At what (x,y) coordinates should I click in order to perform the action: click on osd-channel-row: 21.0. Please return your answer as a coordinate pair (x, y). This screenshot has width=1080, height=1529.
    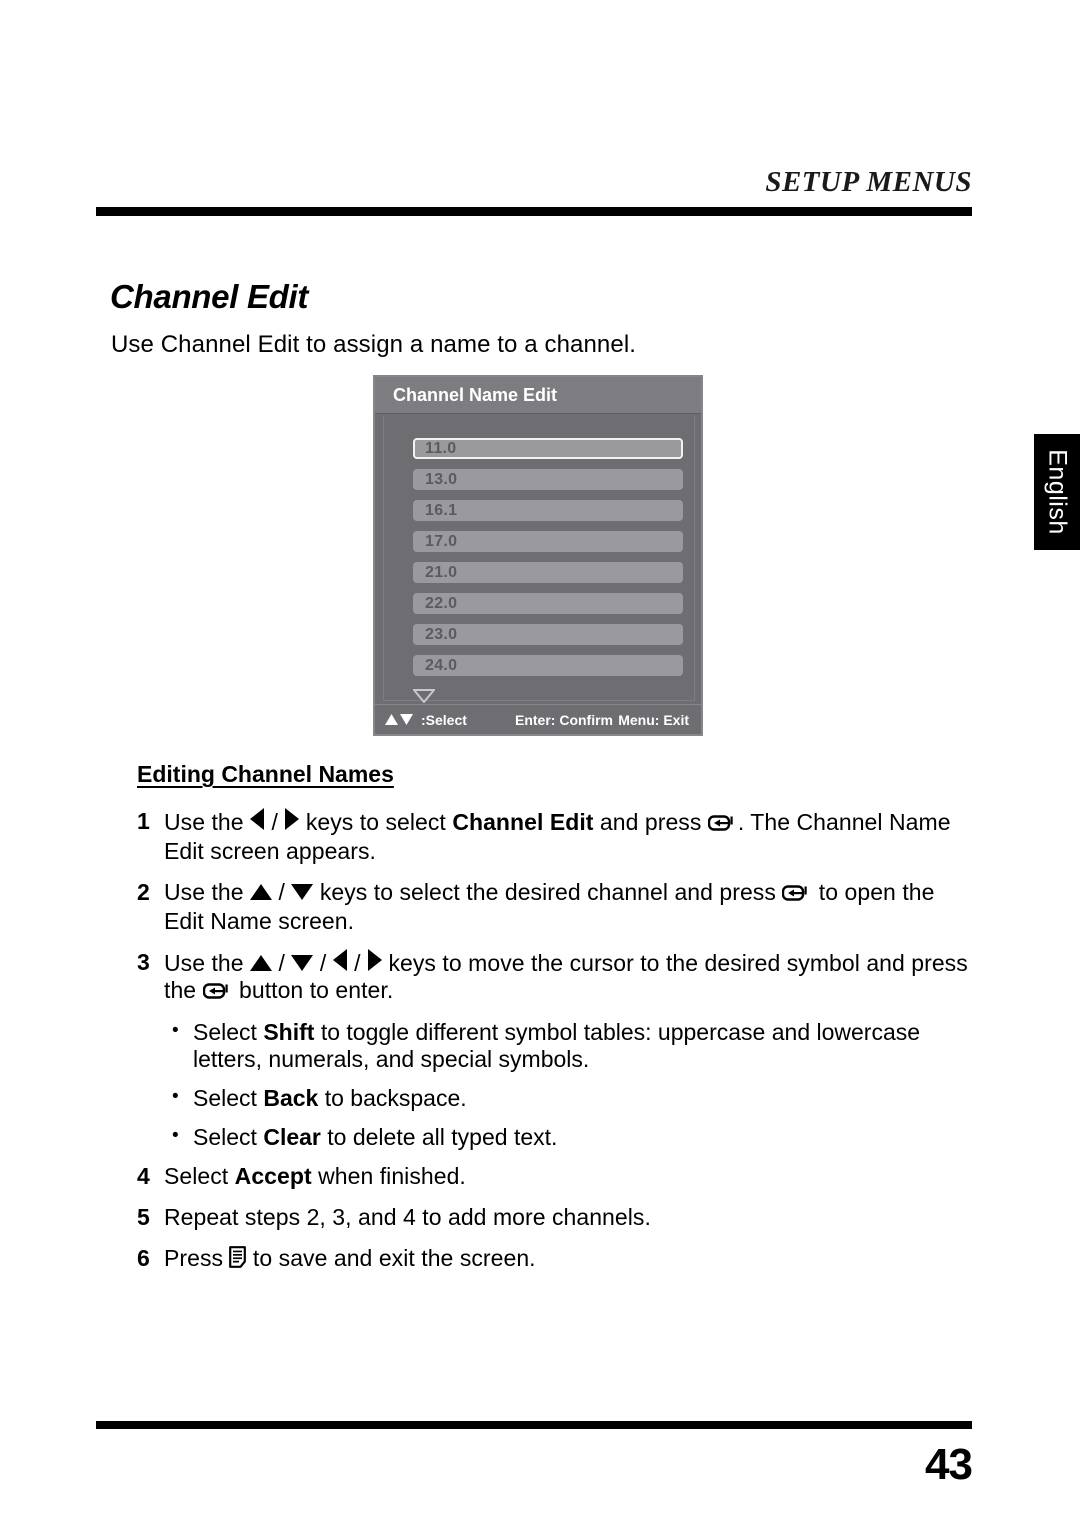
    Looking at the image, I should click on (548, 572).